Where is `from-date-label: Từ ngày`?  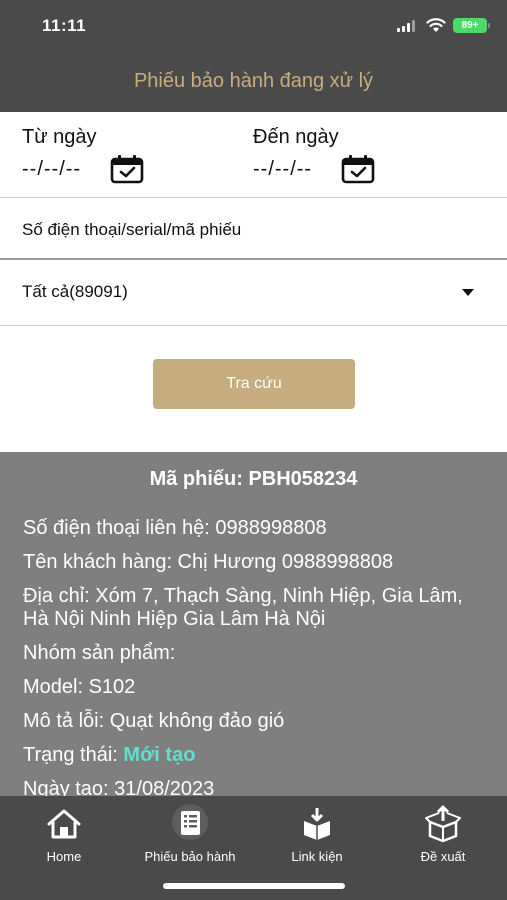
from-date-label: Từ ngày is located at coordinates (59, 137).